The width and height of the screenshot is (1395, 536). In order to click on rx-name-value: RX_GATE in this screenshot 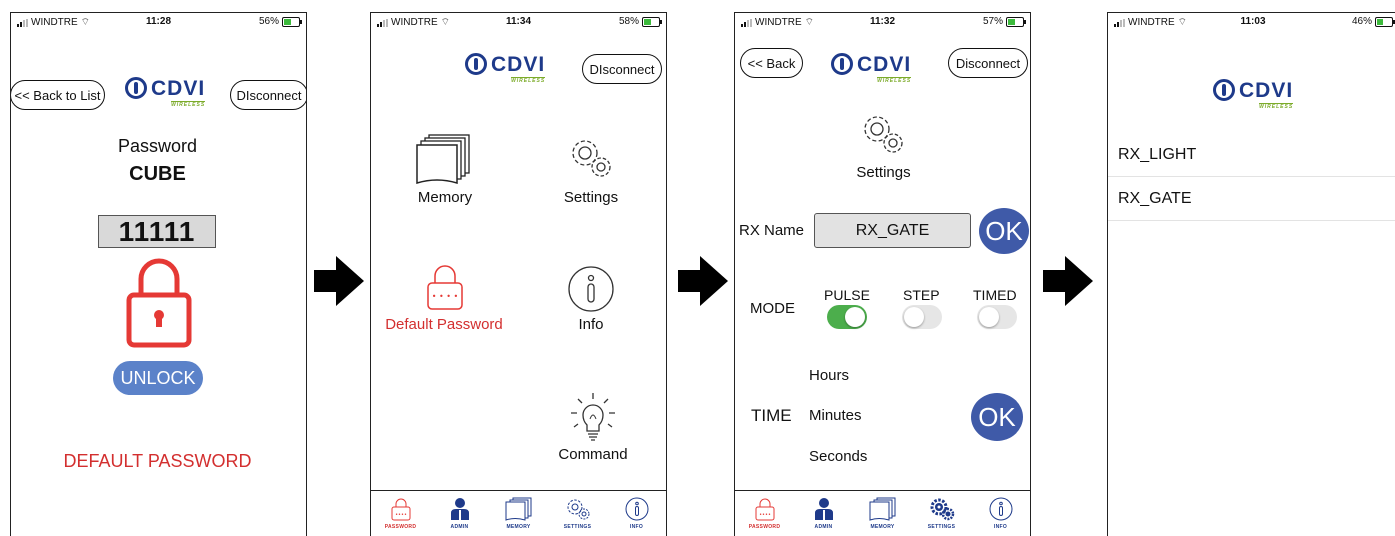, I will do `click(892, 230)`.